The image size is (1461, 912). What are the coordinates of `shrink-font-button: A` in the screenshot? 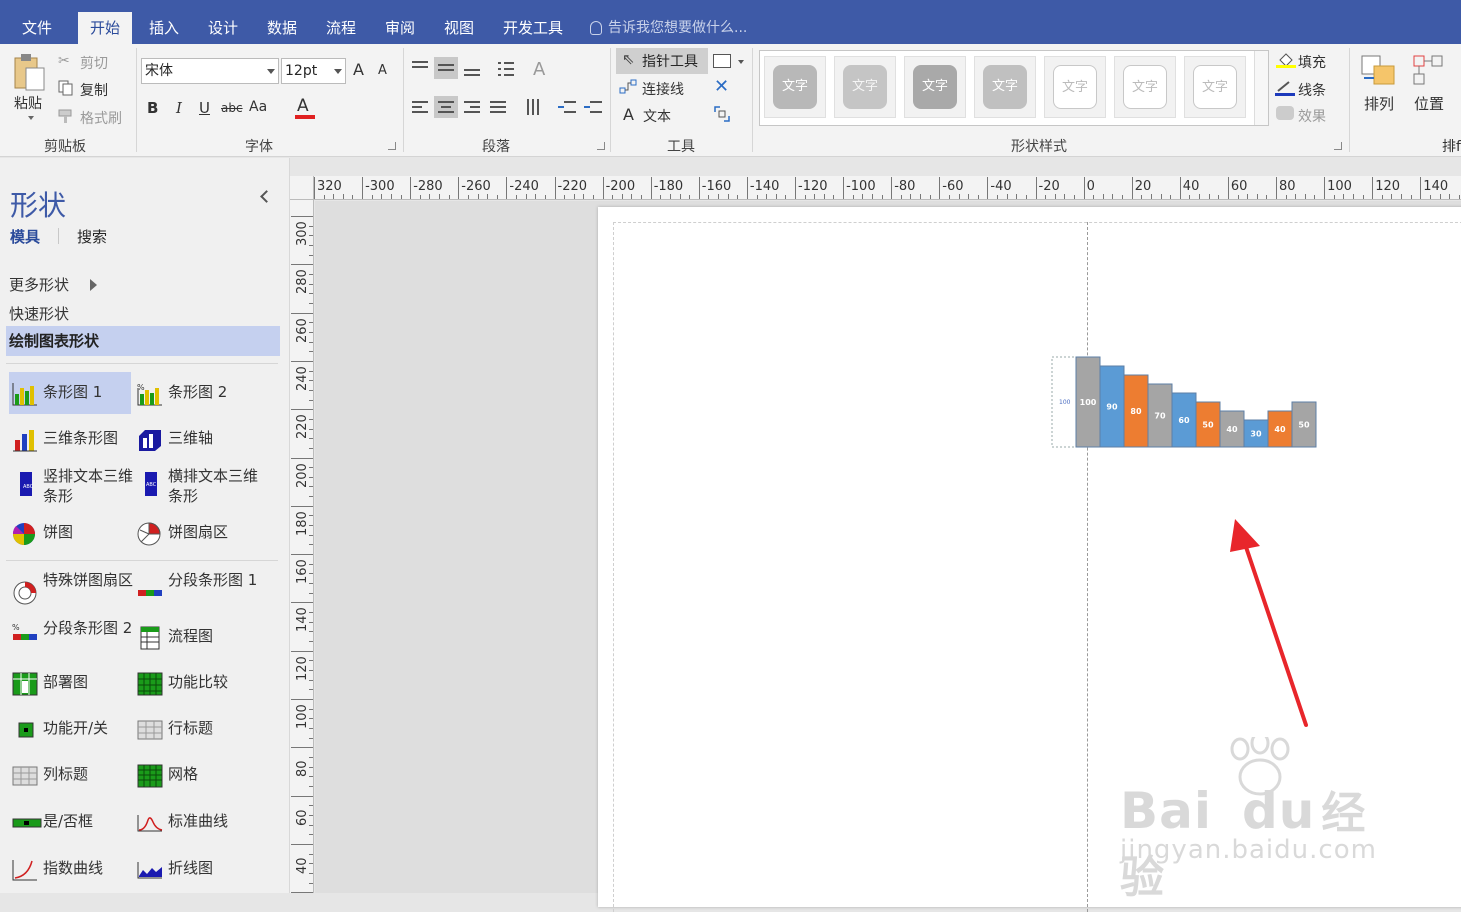 It's located at (382, 70).